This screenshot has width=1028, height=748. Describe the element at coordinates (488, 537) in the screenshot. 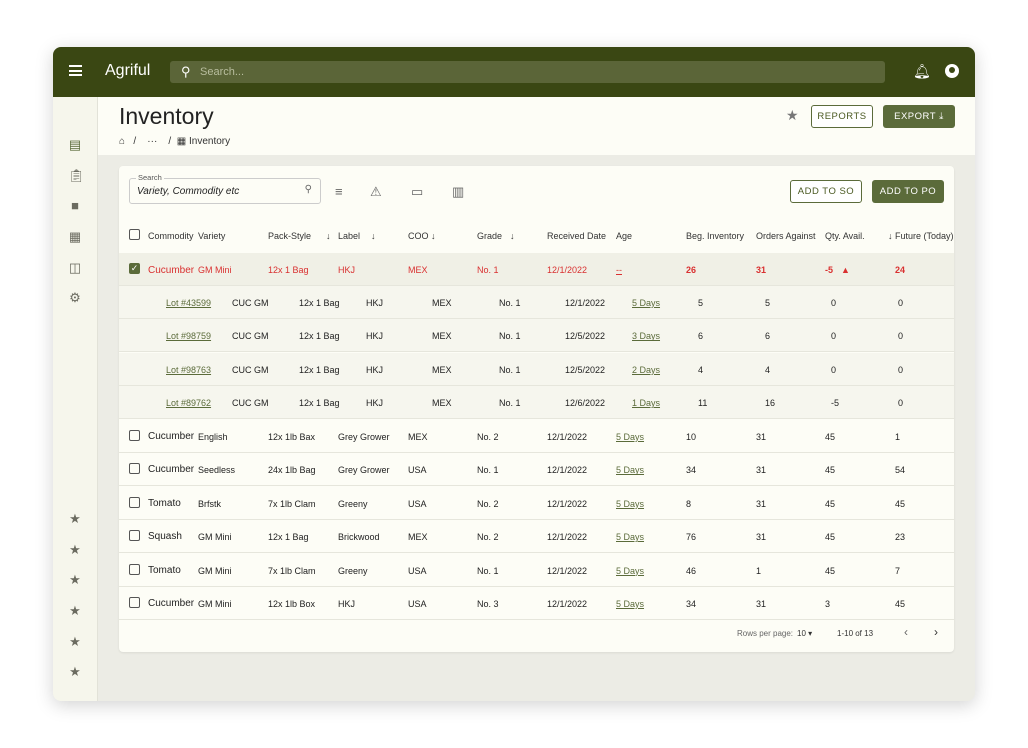

I see `cell-grade: No. 2` at that location.